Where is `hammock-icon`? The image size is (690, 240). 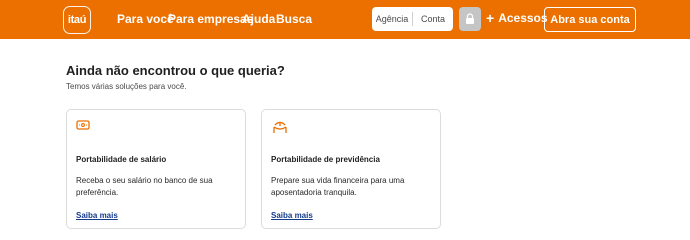
hammock-icon is located at coordinates (280, 127).